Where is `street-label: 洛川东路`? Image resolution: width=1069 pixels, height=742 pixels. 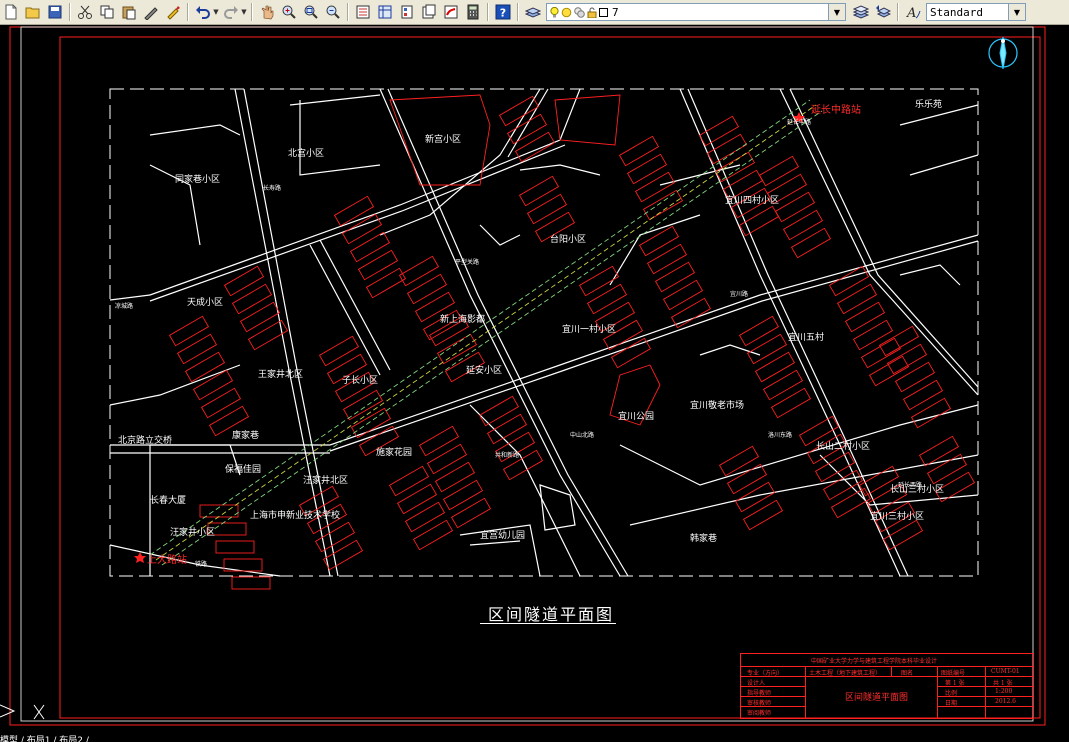 street-label: 洛川东路 is located at coordinates (780, 435).